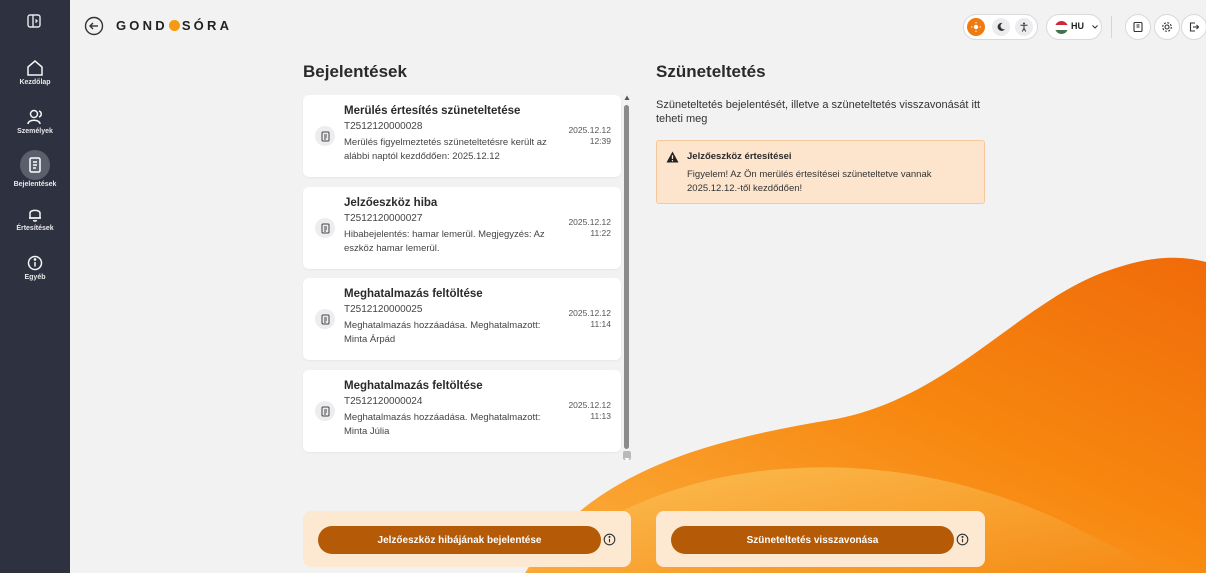 This screenshot has width=1206, height=573. What do you see at coordinates (383, 309) in the screenshot?
I see `report-id: T2512120000025` at bounding box center [383, 309].